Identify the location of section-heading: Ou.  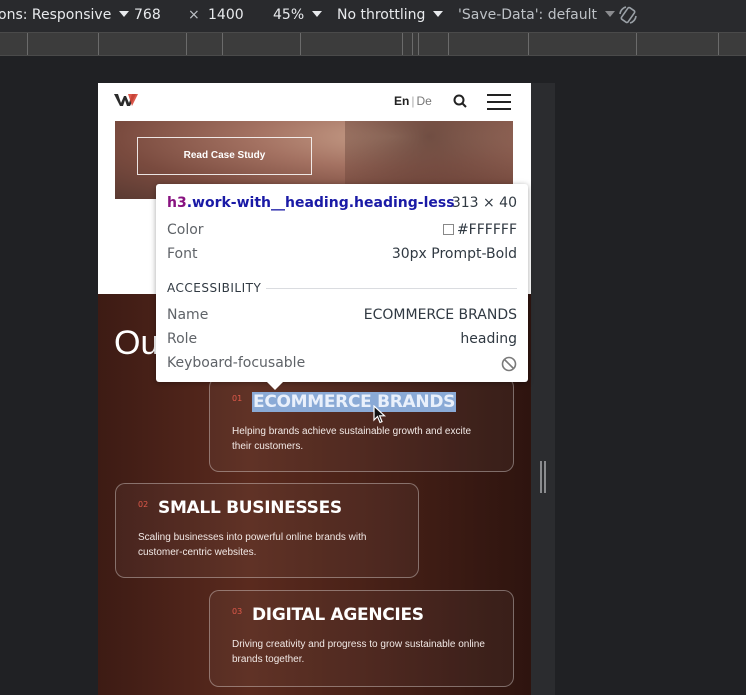
(137, 343).